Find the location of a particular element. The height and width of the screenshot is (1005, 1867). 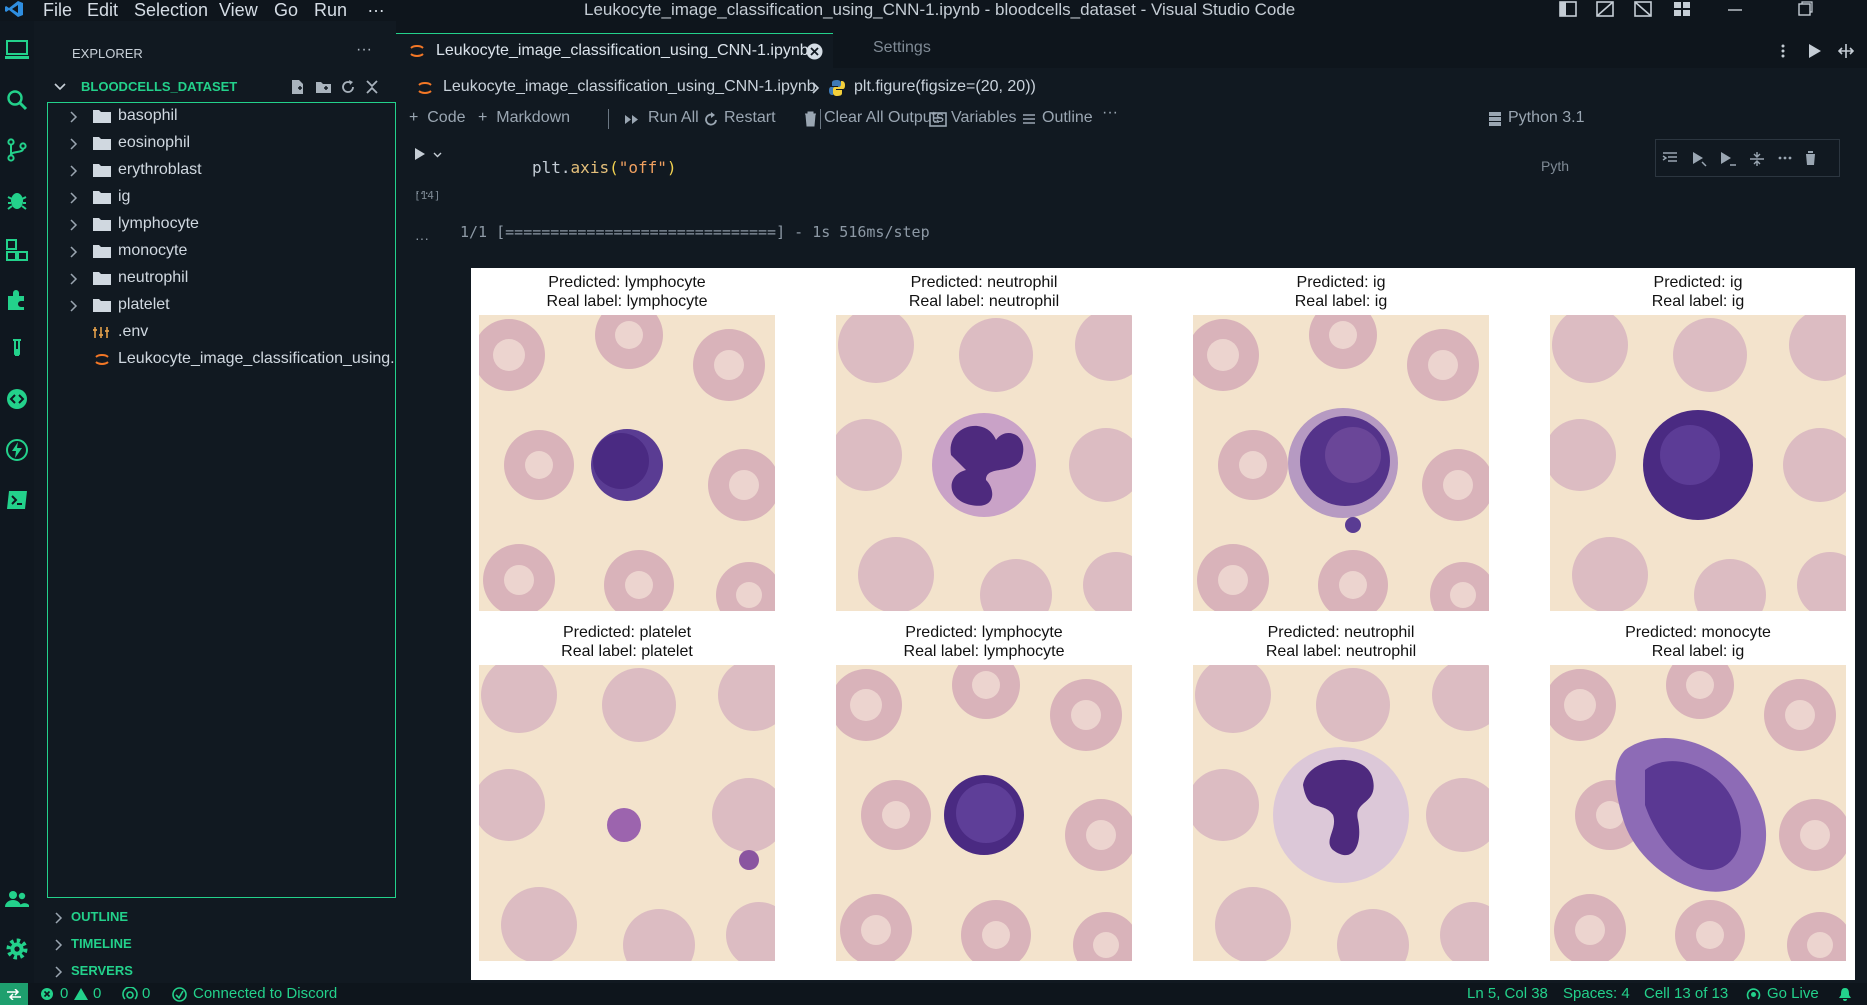

testing-icon is located at coordinates (17, 350).